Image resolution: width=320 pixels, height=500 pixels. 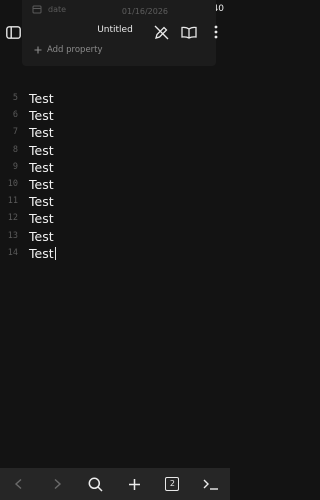 I want to click on property-row-date: date, so click(x=49, y=9).